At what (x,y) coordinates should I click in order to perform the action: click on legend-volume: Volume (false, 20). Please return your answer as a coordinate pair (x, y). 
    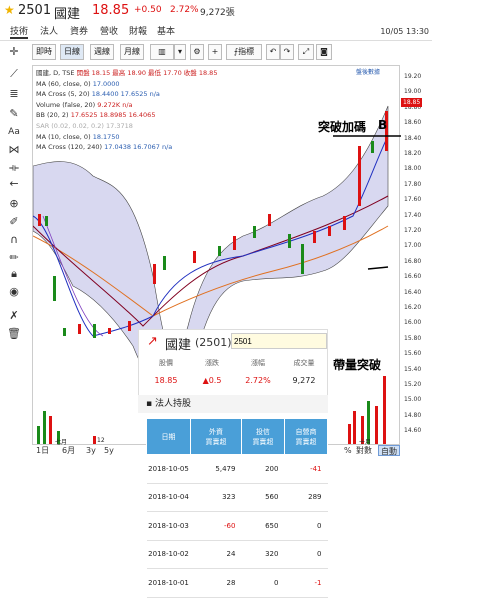
    Looking at the image, I should click on (66, 104).